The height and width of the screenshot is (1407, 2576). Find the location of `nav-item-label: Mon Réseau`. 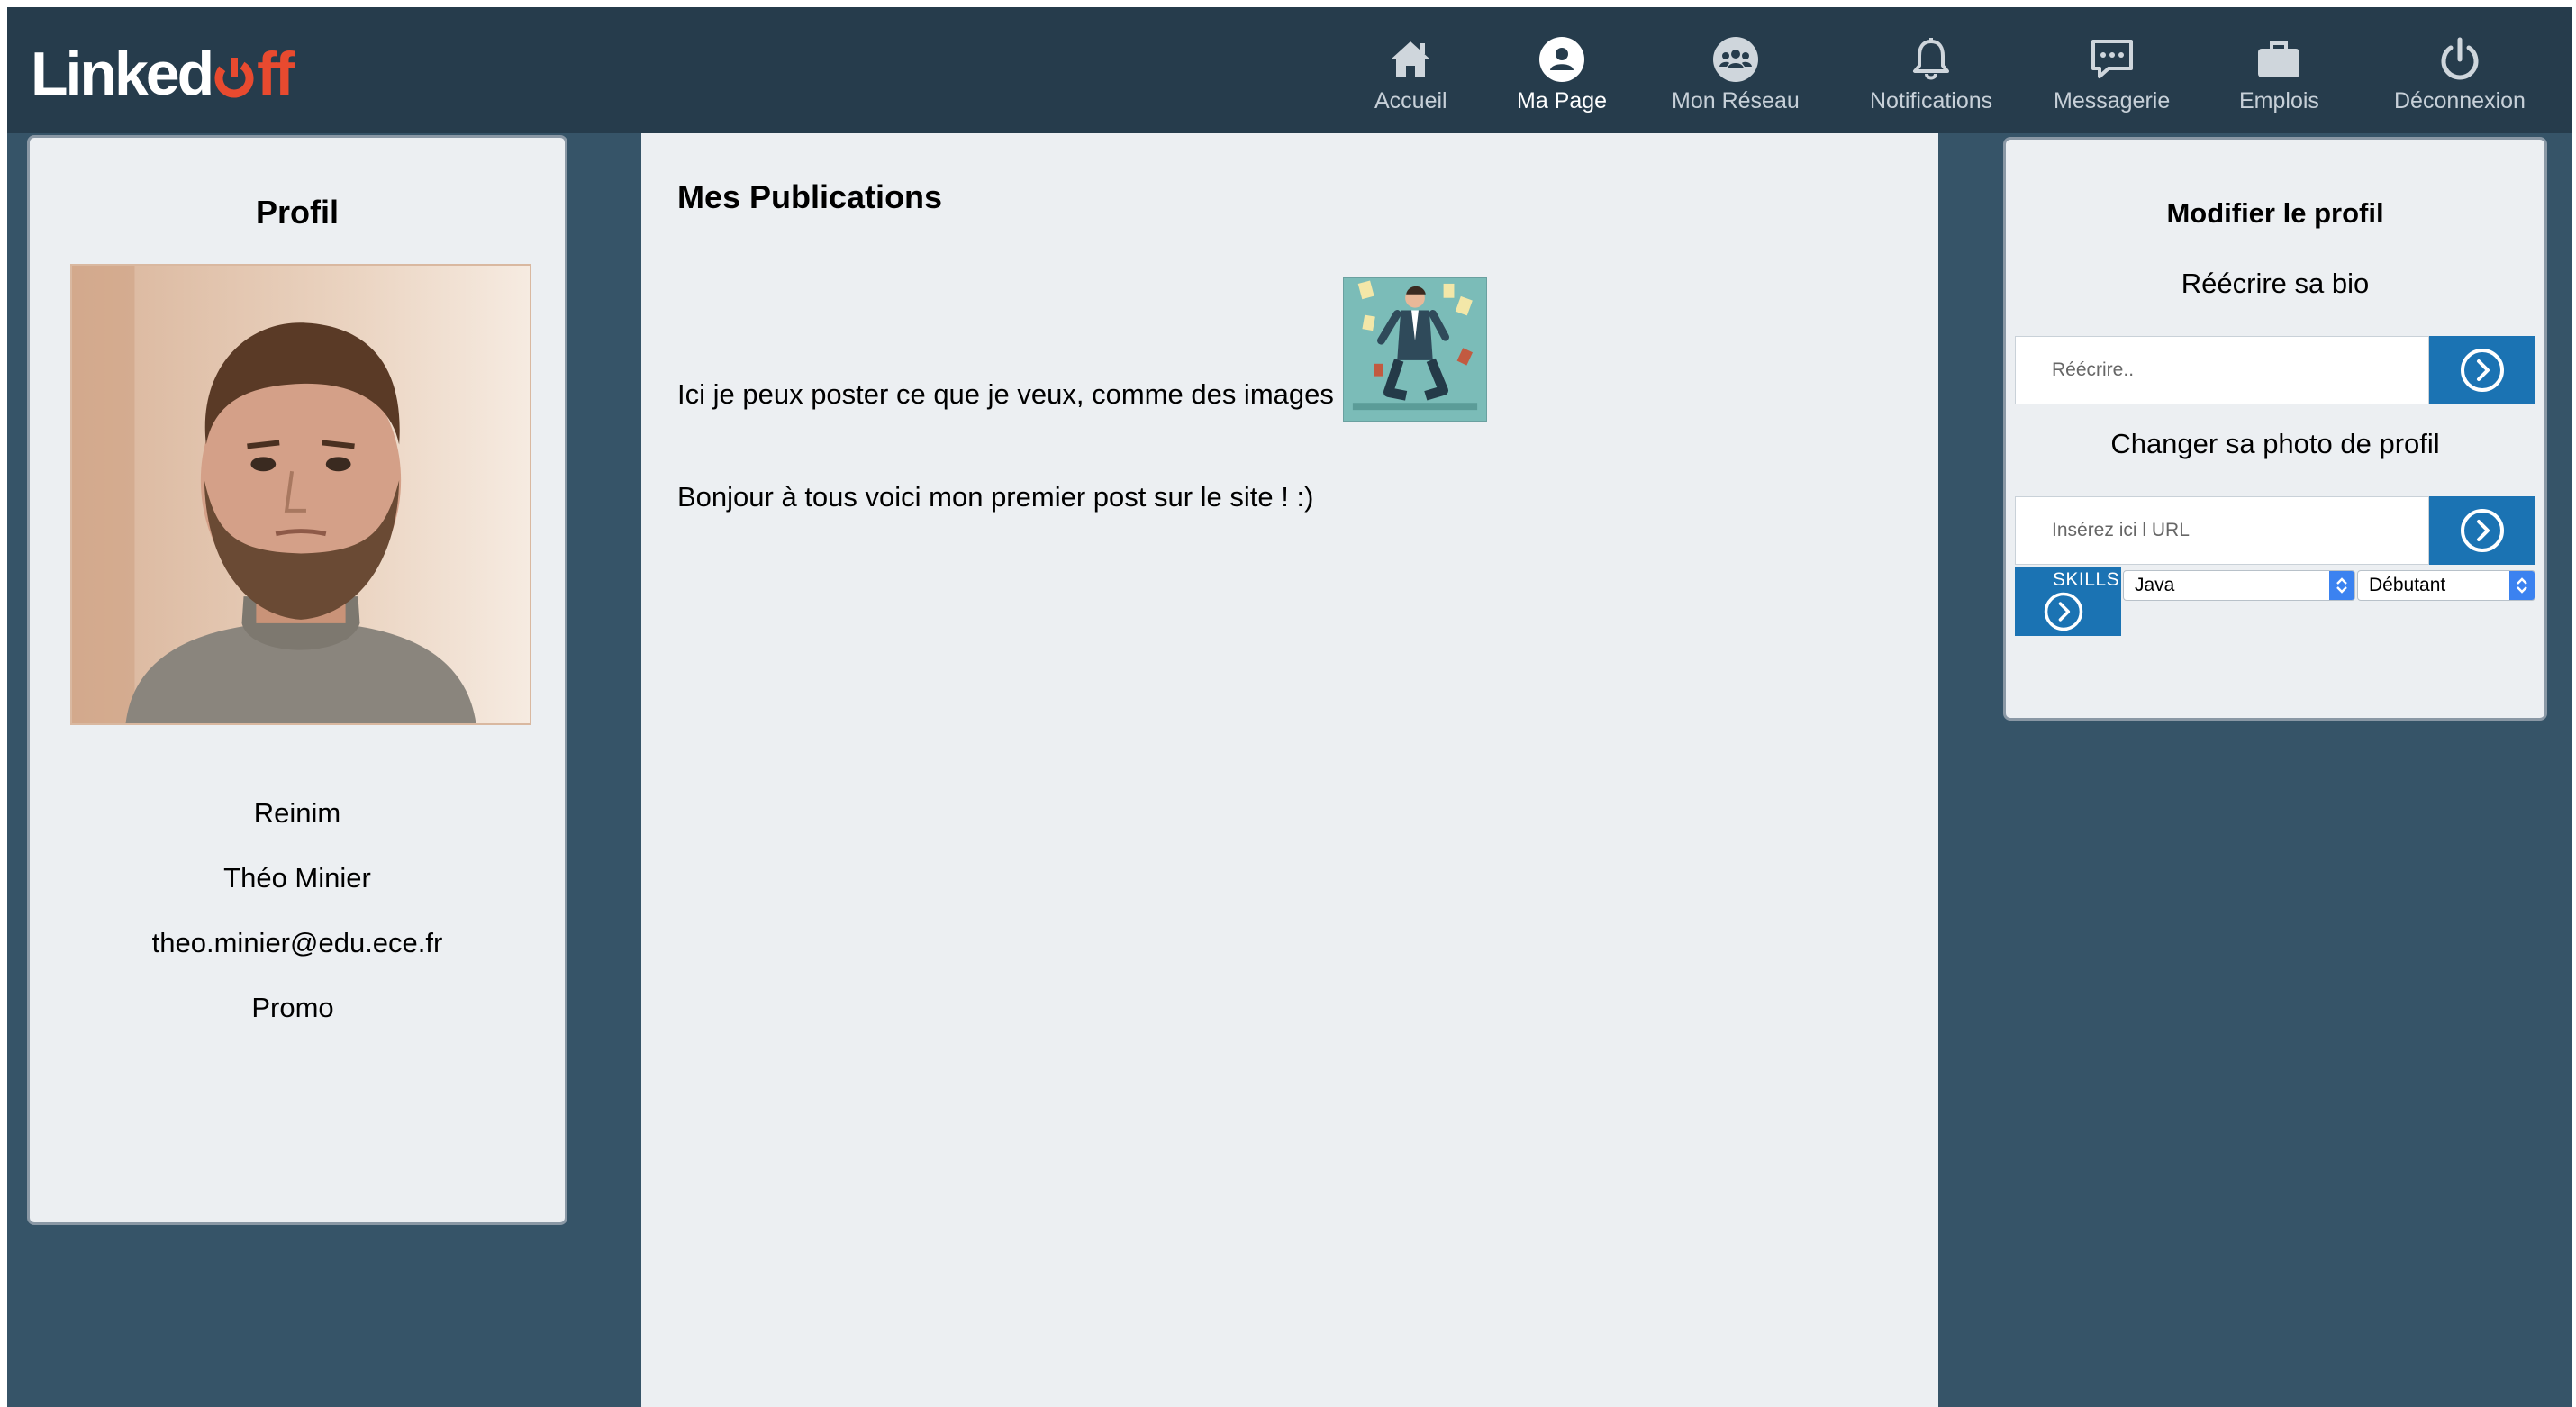

nav-item-label: Mon Réseau is located at coordinates (1736, 100).